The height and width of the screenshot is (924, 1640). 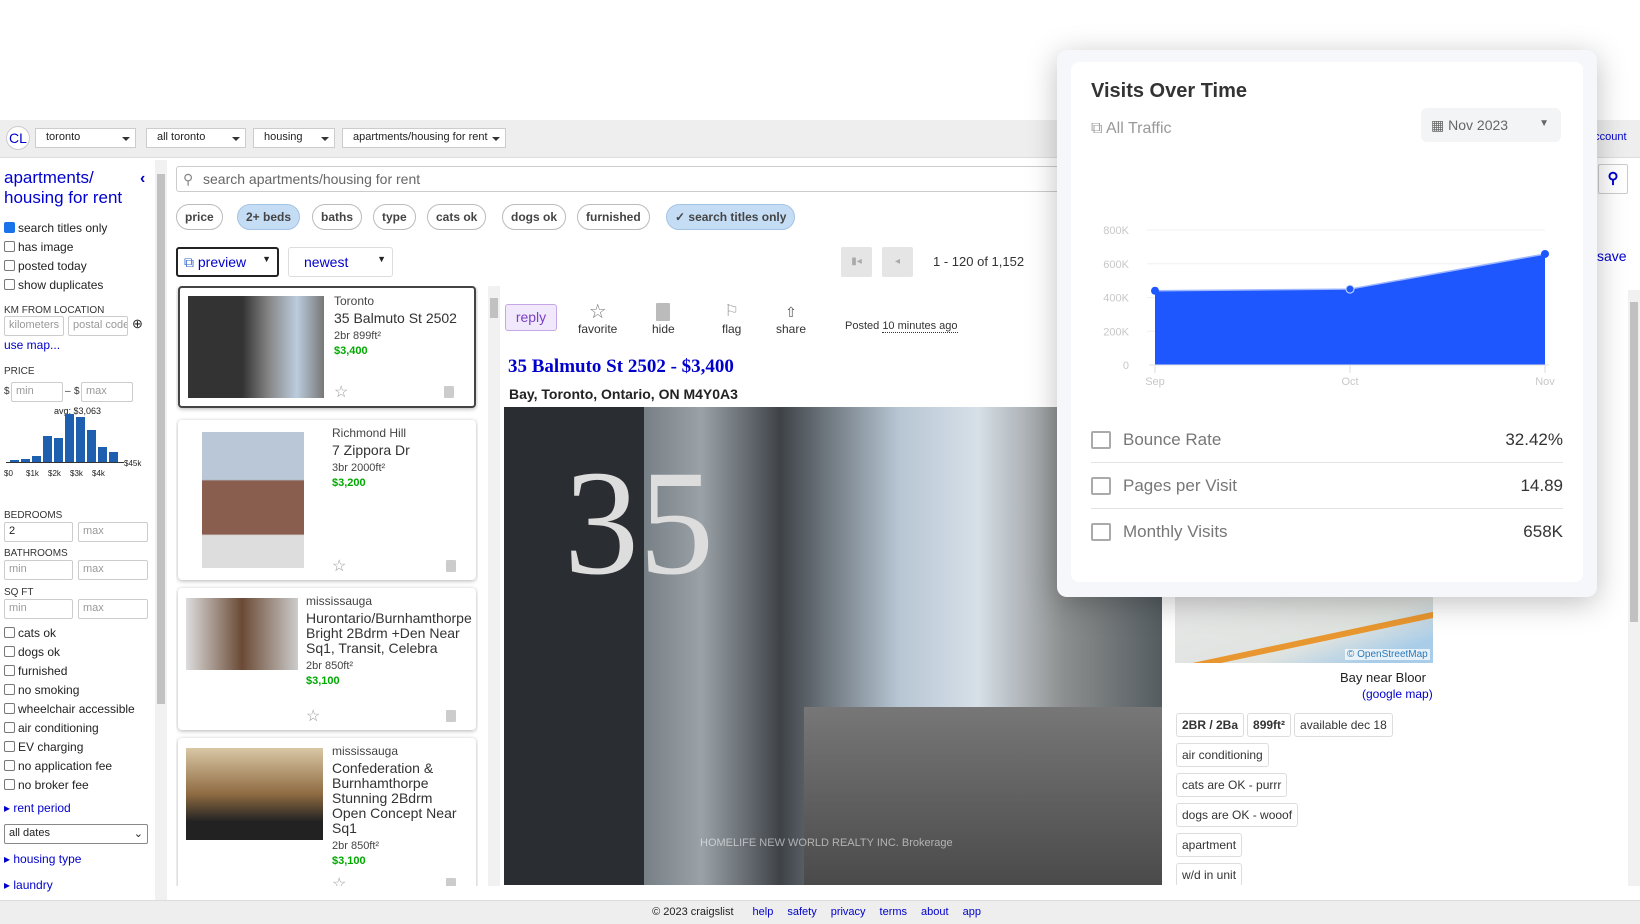 I want to click on location-map: © OpenStreetMap, so click(x=1304, y=630).